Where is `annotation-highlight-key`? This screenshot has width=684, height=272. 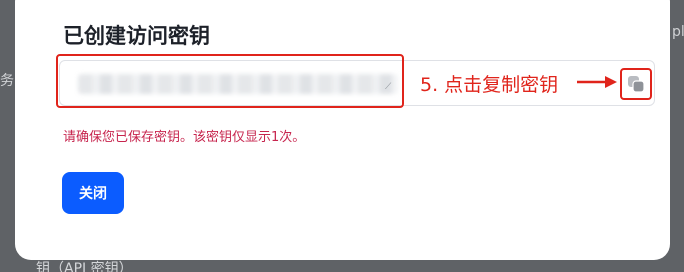 annotation-highlight-key is located at coordinates (230, 81).